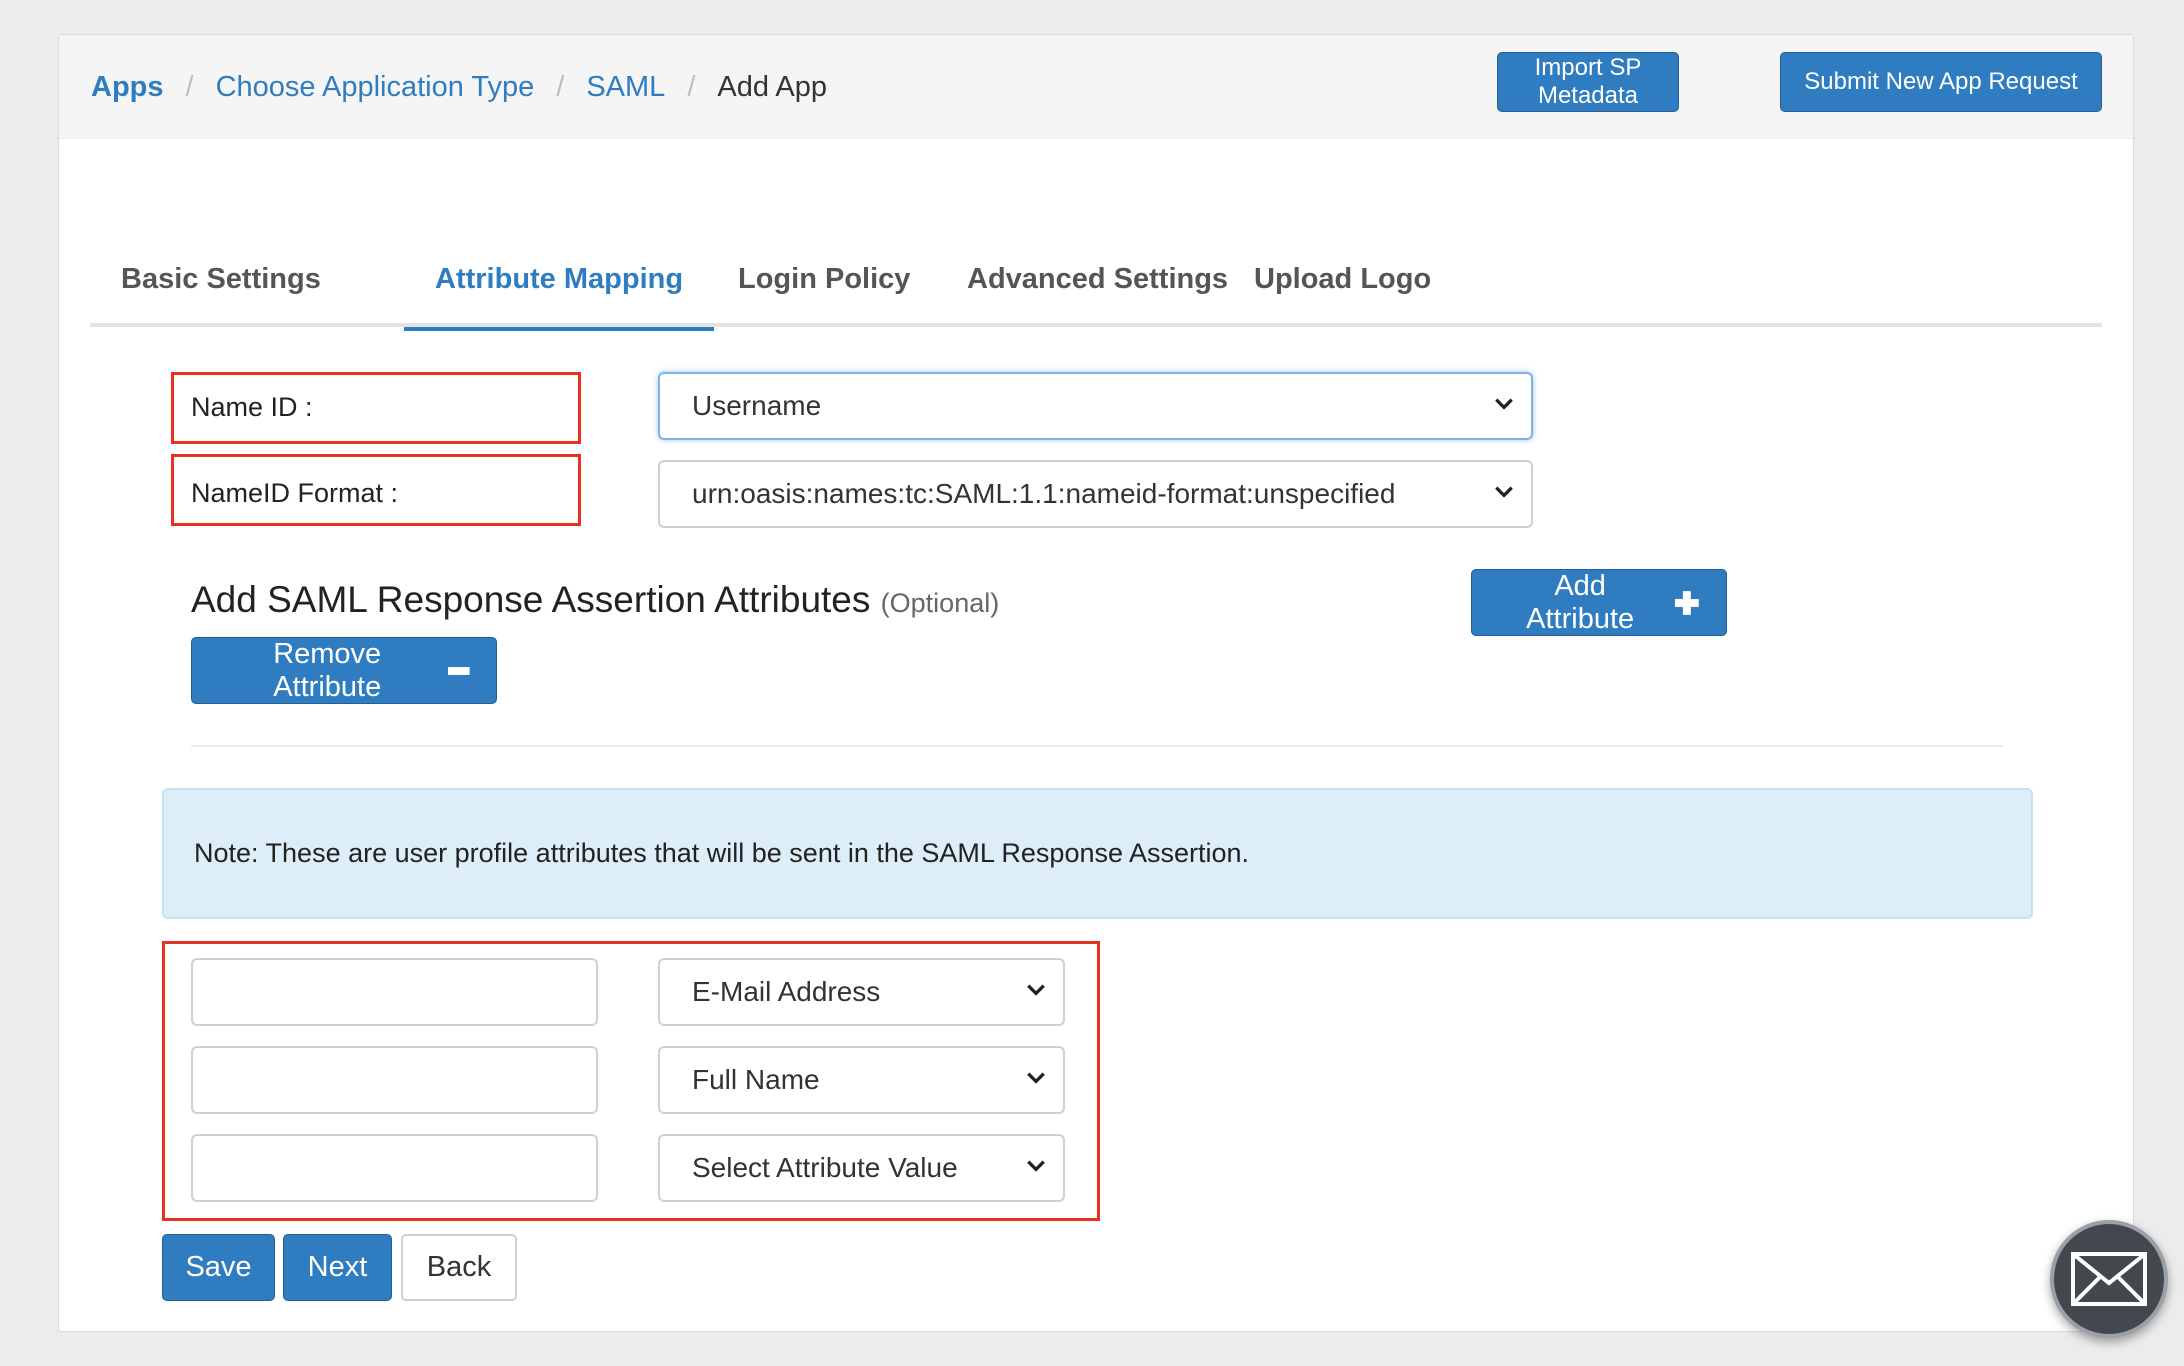 The image size is (2184, 1366). I want to click on attribute-value-select-text: Full Name, so click(756, 1079).